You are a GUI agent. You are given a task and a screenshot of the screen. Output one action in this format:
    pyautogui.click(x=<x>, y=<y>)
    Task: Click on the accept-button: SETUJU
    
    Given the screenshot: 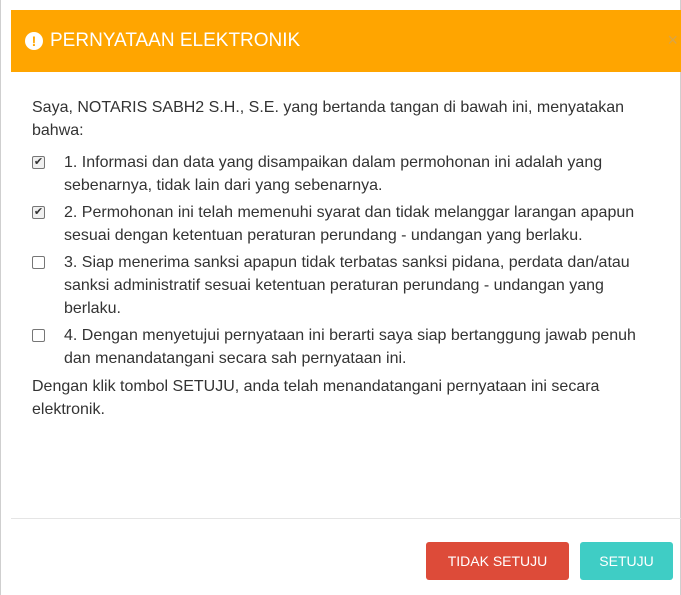 What is the action you would take?
    pyautogui.click(x=626, y=561)
    